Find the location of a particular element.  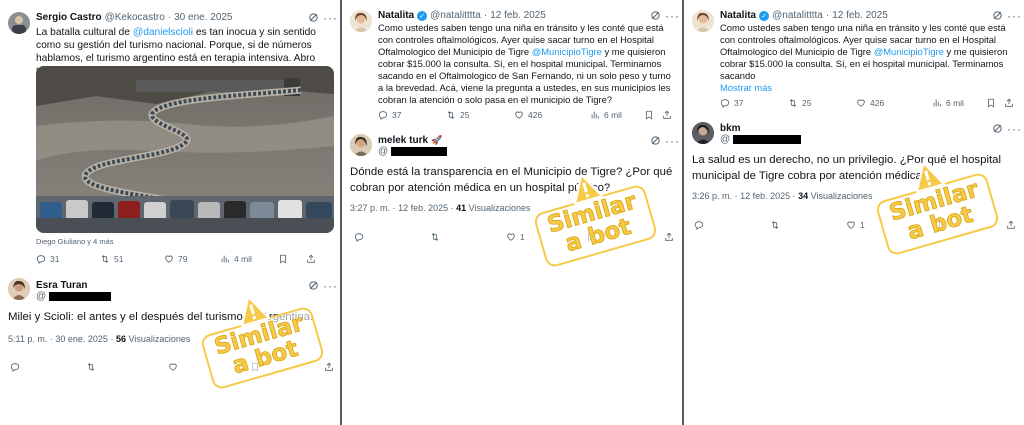

similar-a-bot-stamp: Similar a bot is located at coordinates (937, 214).